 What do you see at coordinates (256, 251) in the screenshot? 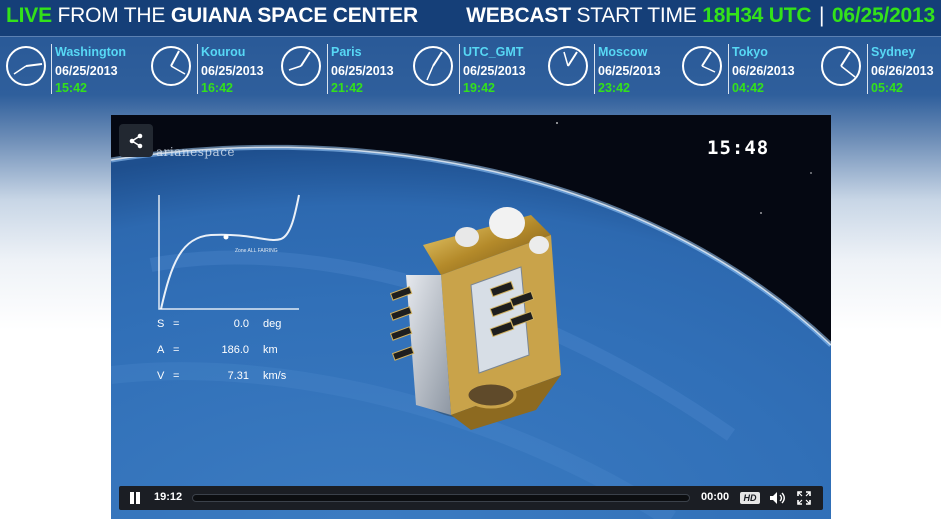
I see `graph-label: Zone ALL FAIRING` at bounding box center [256, 251].